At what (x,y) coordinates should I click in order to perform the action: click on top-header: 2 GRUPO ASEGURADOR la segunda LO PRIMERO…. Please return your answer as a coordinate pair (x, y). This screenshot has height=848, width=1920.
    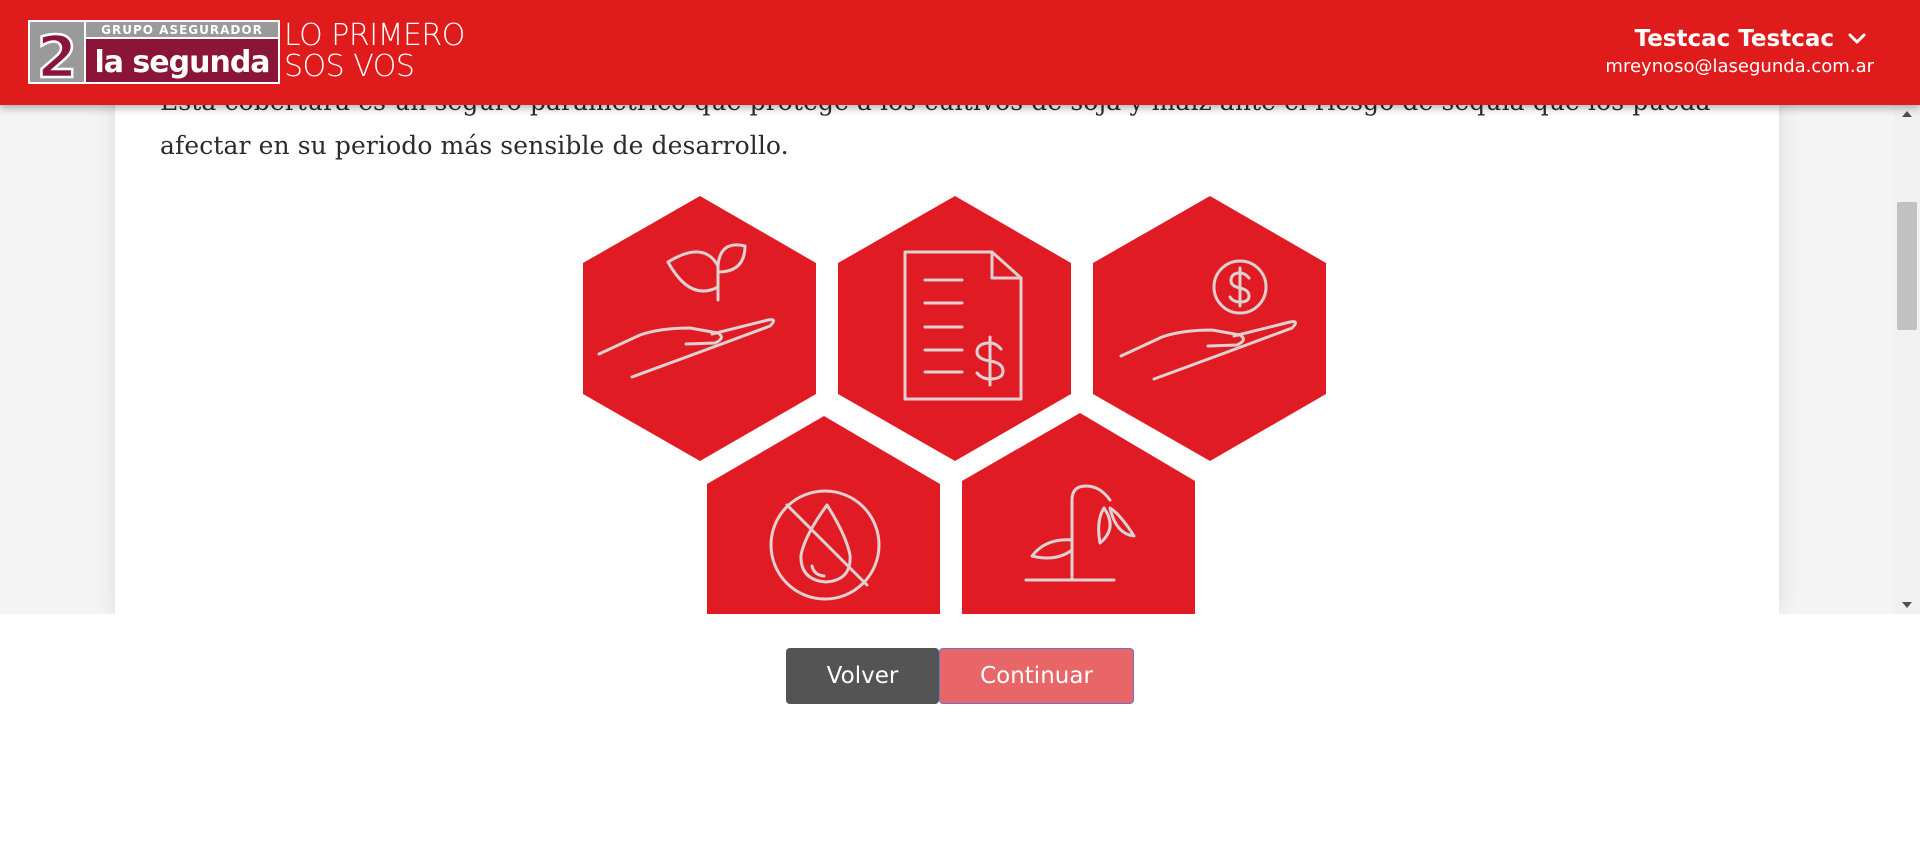
    Looking at the image, I should click on (960, 52).